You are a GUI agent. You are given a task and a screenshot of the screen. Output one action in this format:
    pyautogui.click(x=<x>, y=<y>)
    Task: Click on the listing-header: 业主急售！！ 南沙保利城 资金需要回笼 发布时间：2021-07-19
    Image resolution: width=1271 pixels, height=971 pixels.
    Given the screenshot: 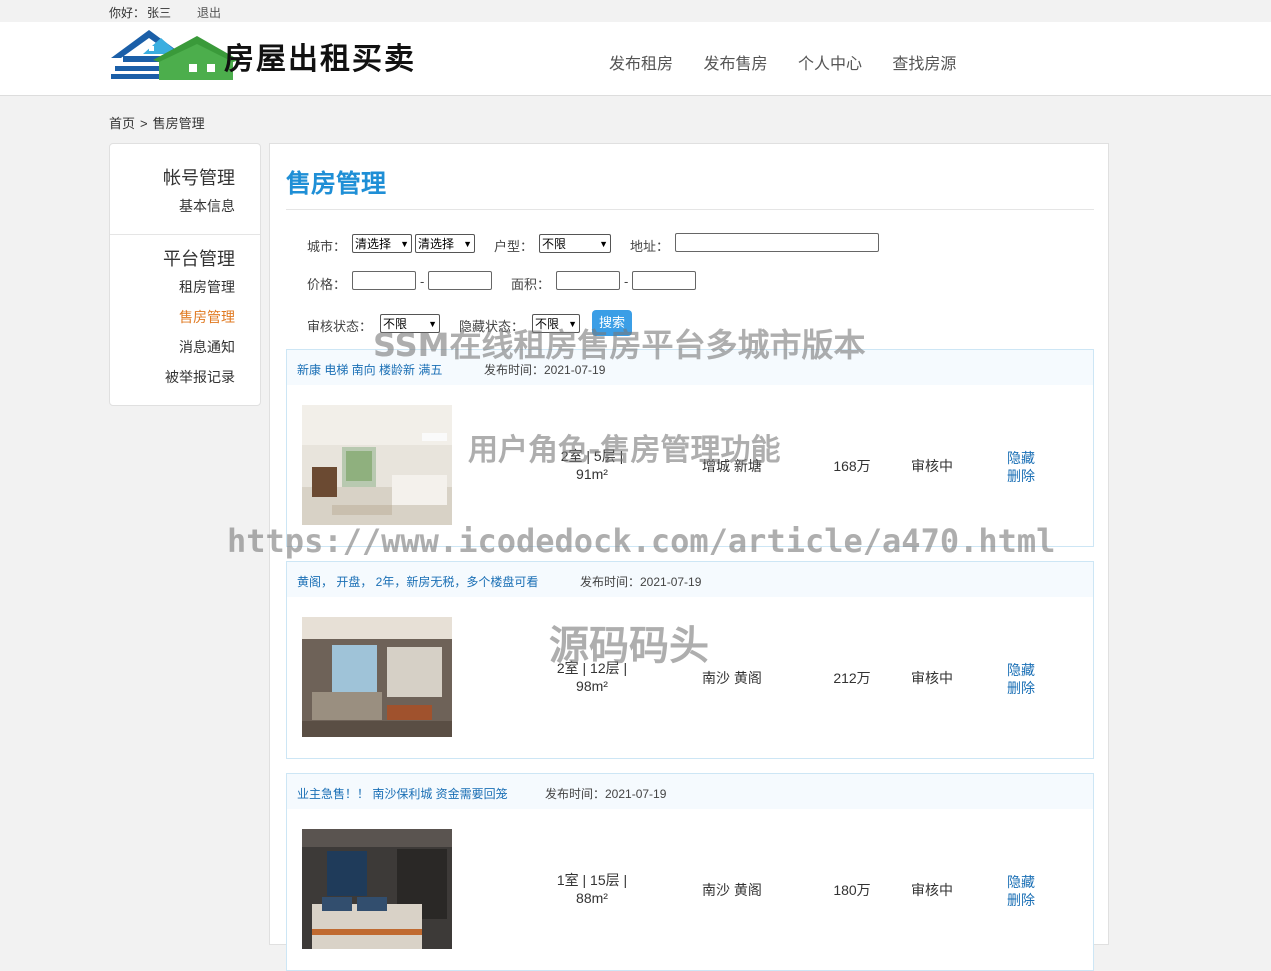 What is the action you would take?
    pyautogui.click(x=690, y=791)
    